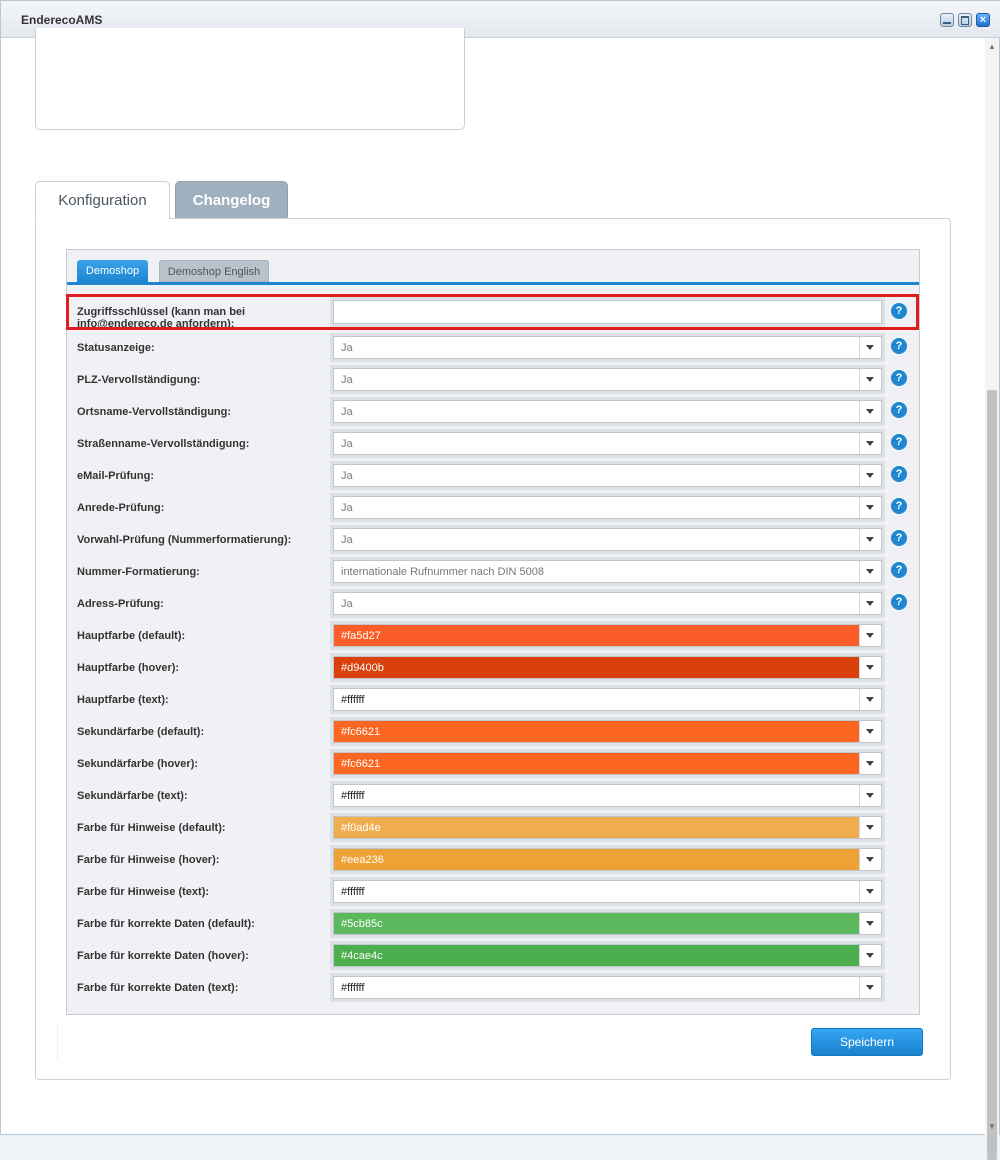 This screenshot has height=1160, width=1000. What do you see at coordinates (138, 764) in the screenshot?
I see `color-label: Sekundärfarbe (hover):` at bounding box center [138, 764].